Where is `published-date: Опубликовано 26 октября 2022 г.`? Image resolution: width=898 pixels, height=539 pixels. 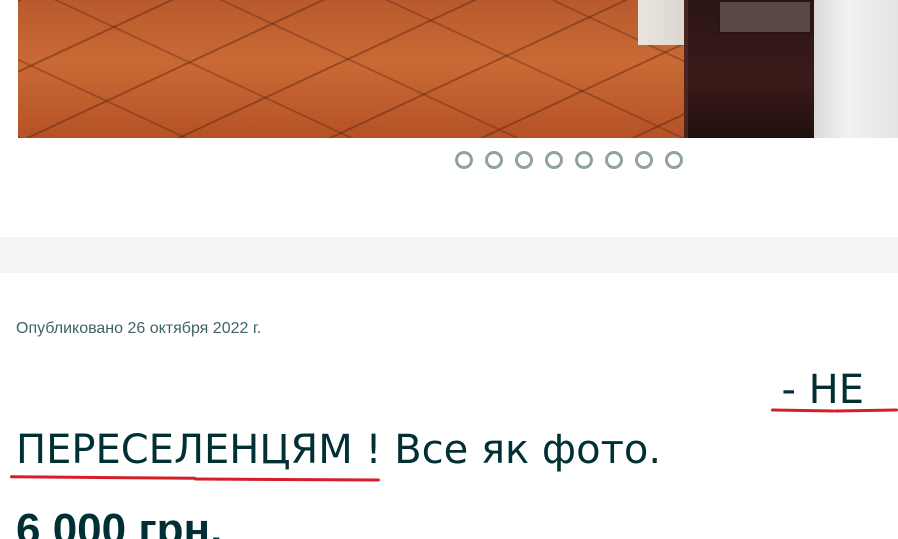 published-date: Опубликовано 26 октября 2022 г. is located at coordinates (139, 328).